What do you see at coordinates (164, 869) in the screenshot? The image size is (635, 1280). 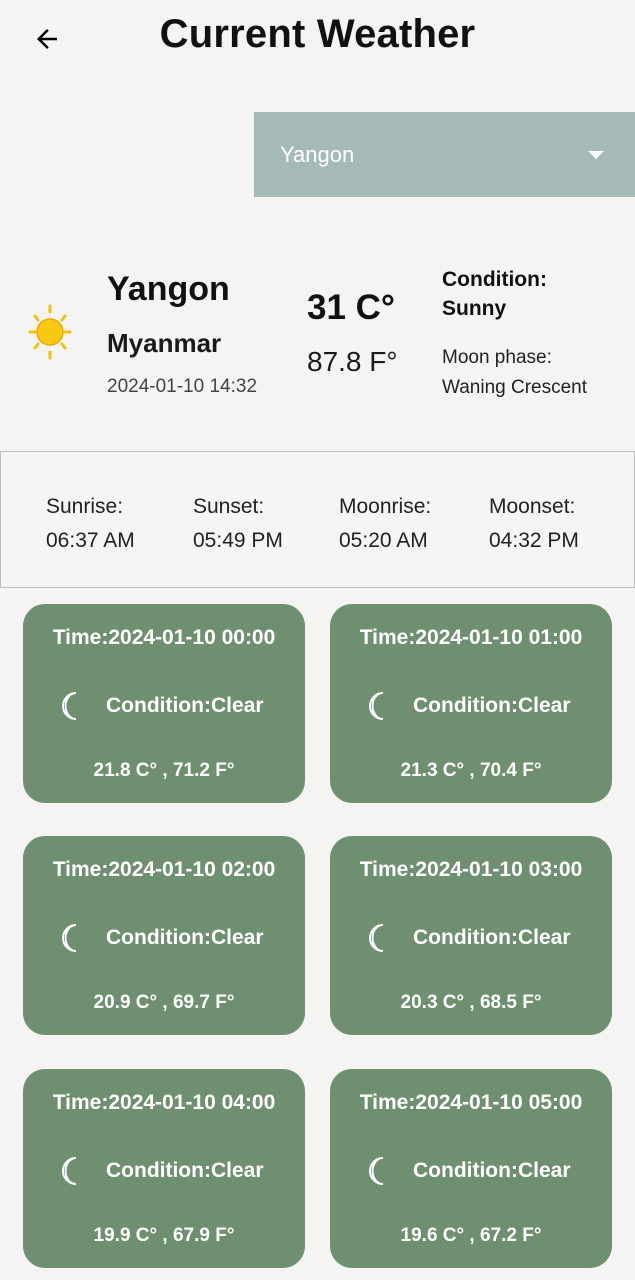 I see `hourly-time: Time:2024-01-10 02:00` at bounding box center [164, 869].